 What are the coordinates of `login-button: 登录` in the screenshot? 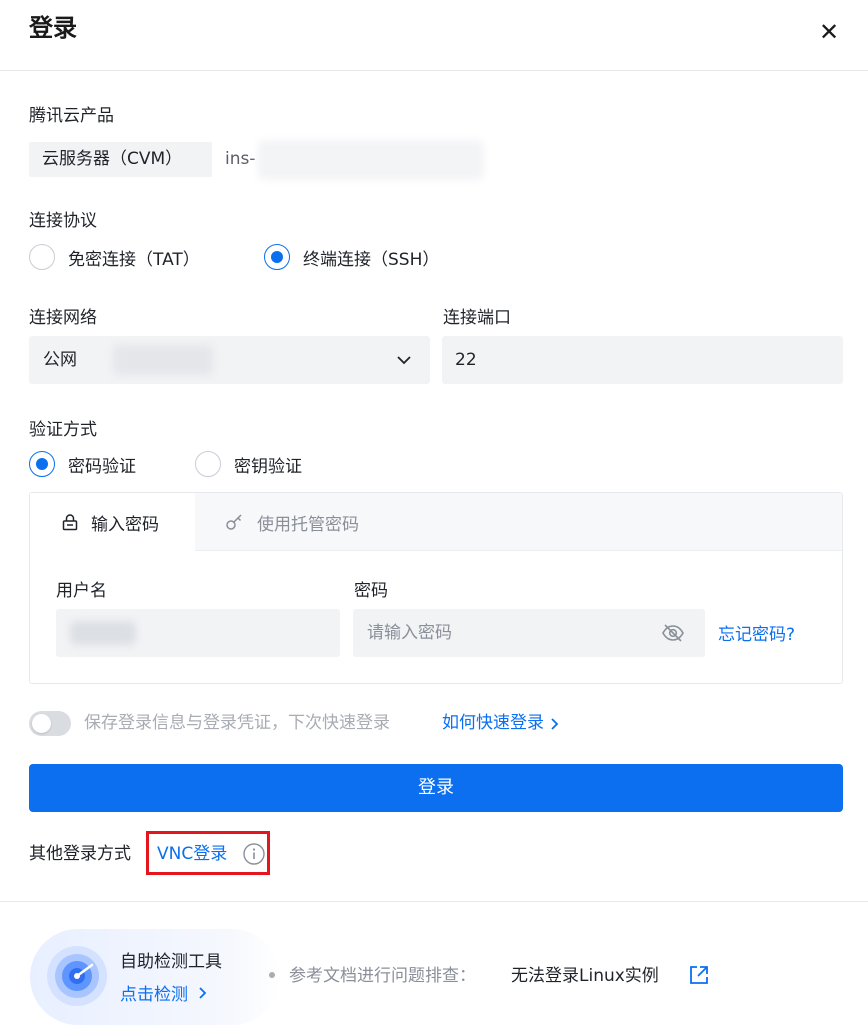 It's located at (436, 788).